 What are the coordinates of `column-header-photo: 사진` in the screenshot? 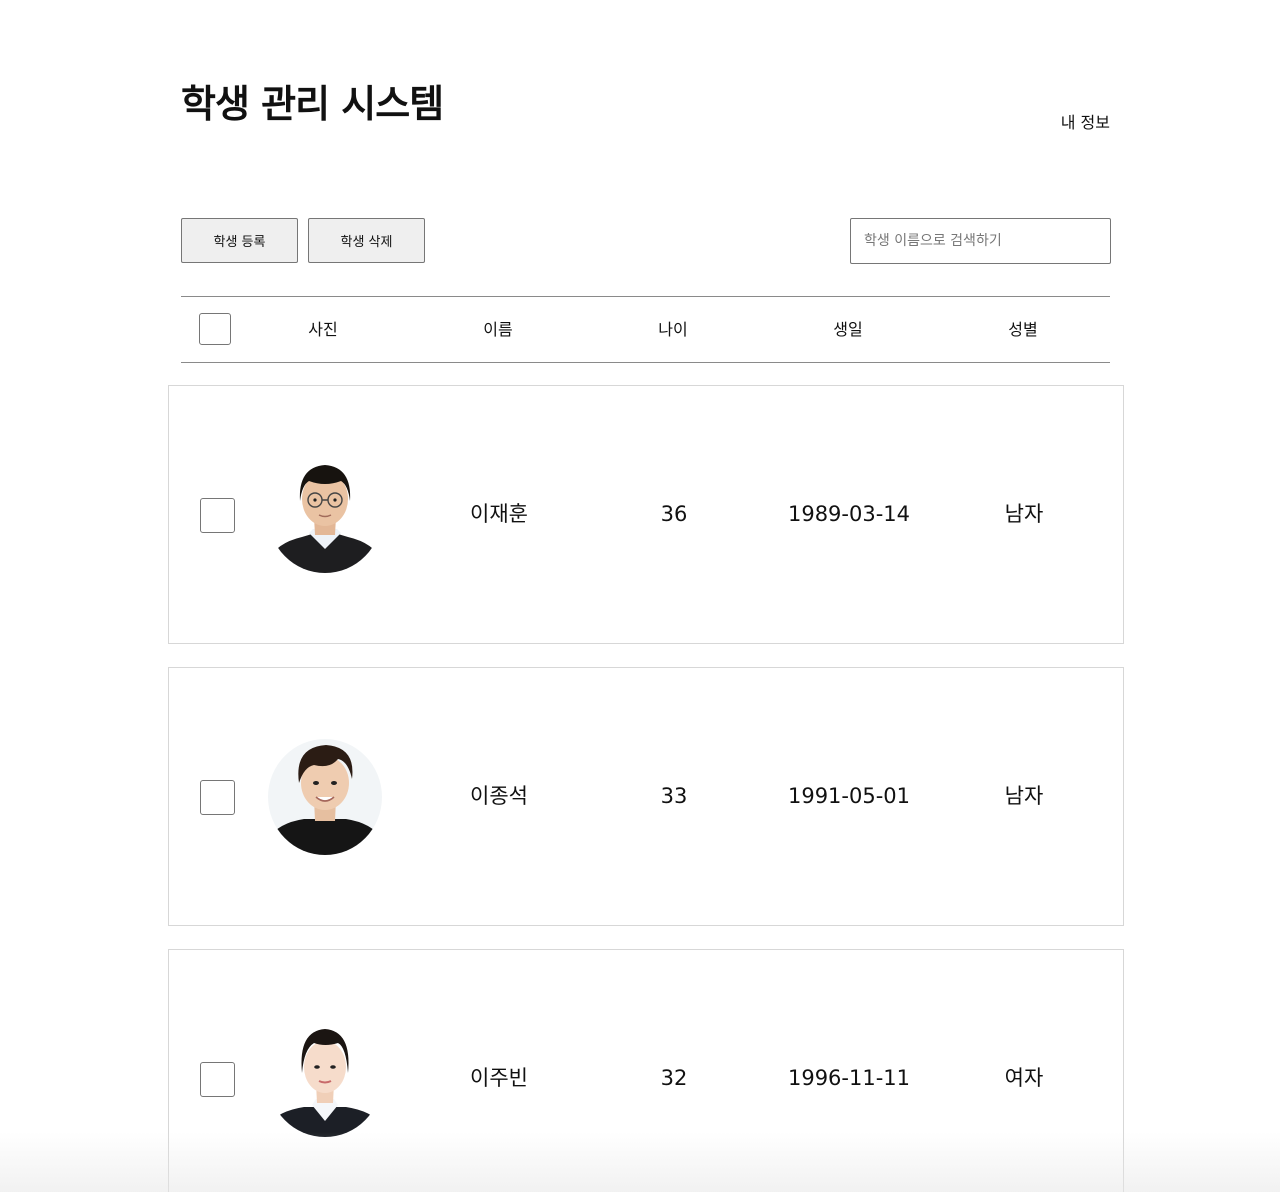 It's located at (323, 329).